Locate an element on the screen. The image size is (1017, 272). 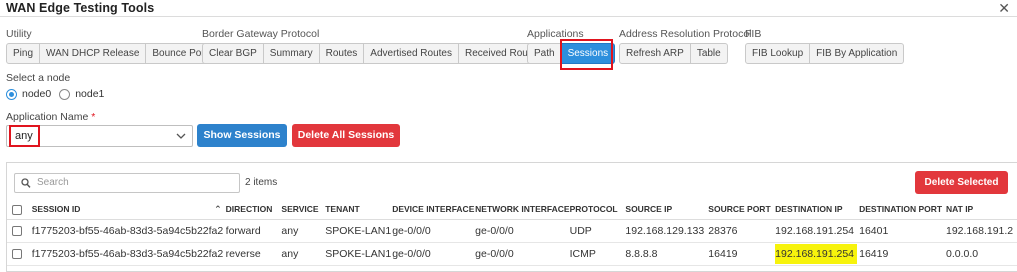
cell-destination-port: 16419 is located at coordinates (902, 254).